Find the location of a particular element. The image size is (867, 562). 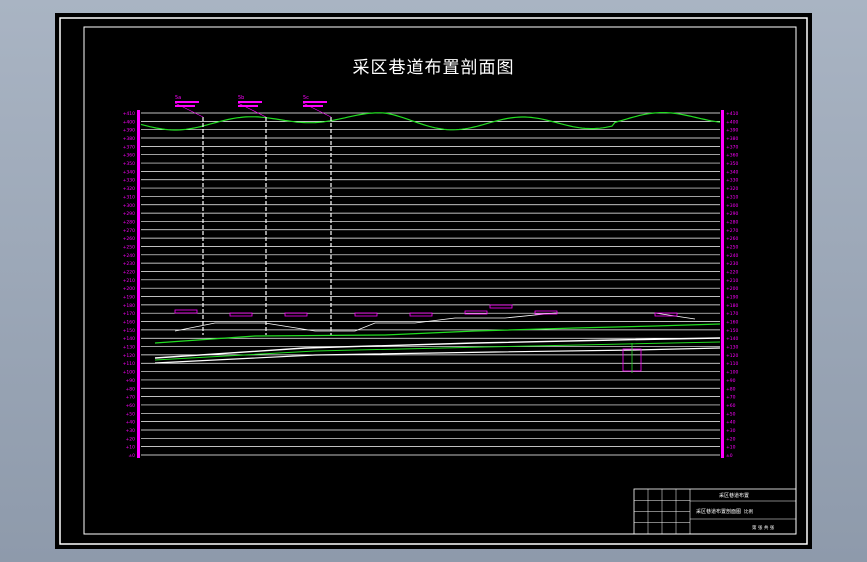

elevation-label: +130 is located at coordinates (732, 348).